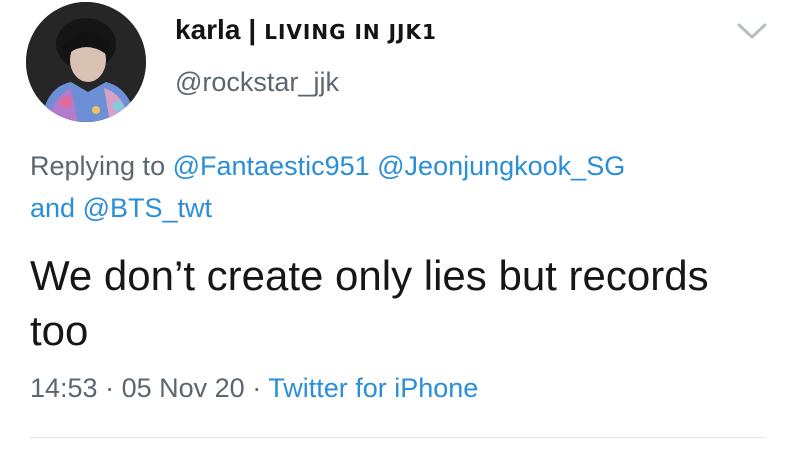 This screenshot has width=789, height=462. What do you see at coordinates (271, 166) in the screenshot?
I see `mention-link: @Fantaestic951` at bounding box center [271, 166].